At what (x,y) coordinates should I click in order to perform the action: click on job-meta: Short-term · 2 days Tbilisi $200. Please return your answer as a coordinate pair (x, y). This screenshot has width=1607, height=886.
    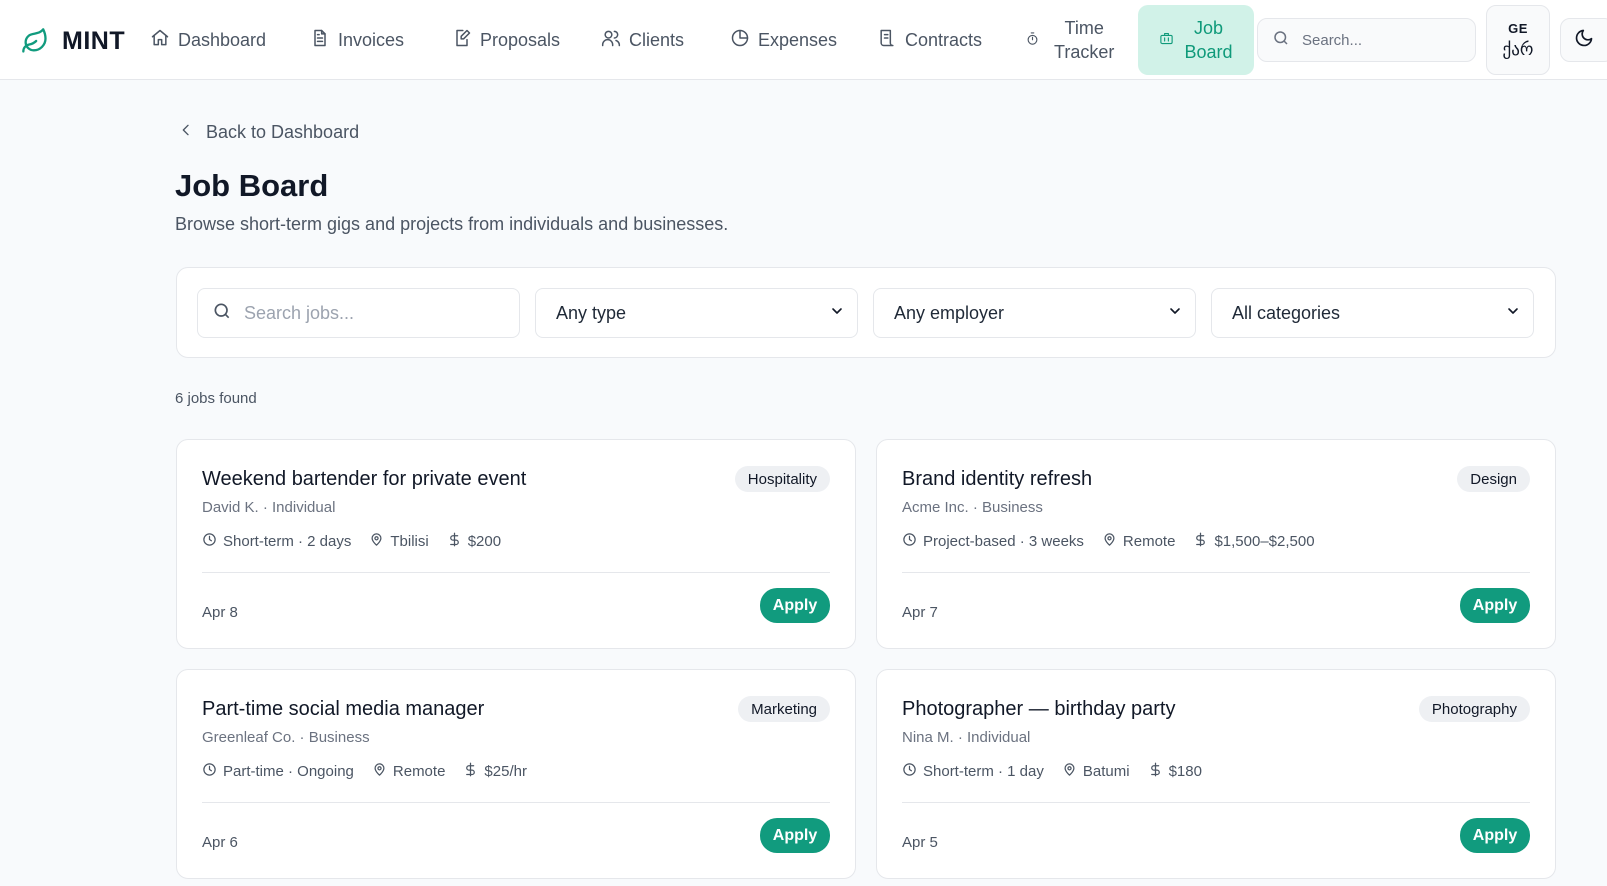
    Looking at the image, I should click on (360, 541).